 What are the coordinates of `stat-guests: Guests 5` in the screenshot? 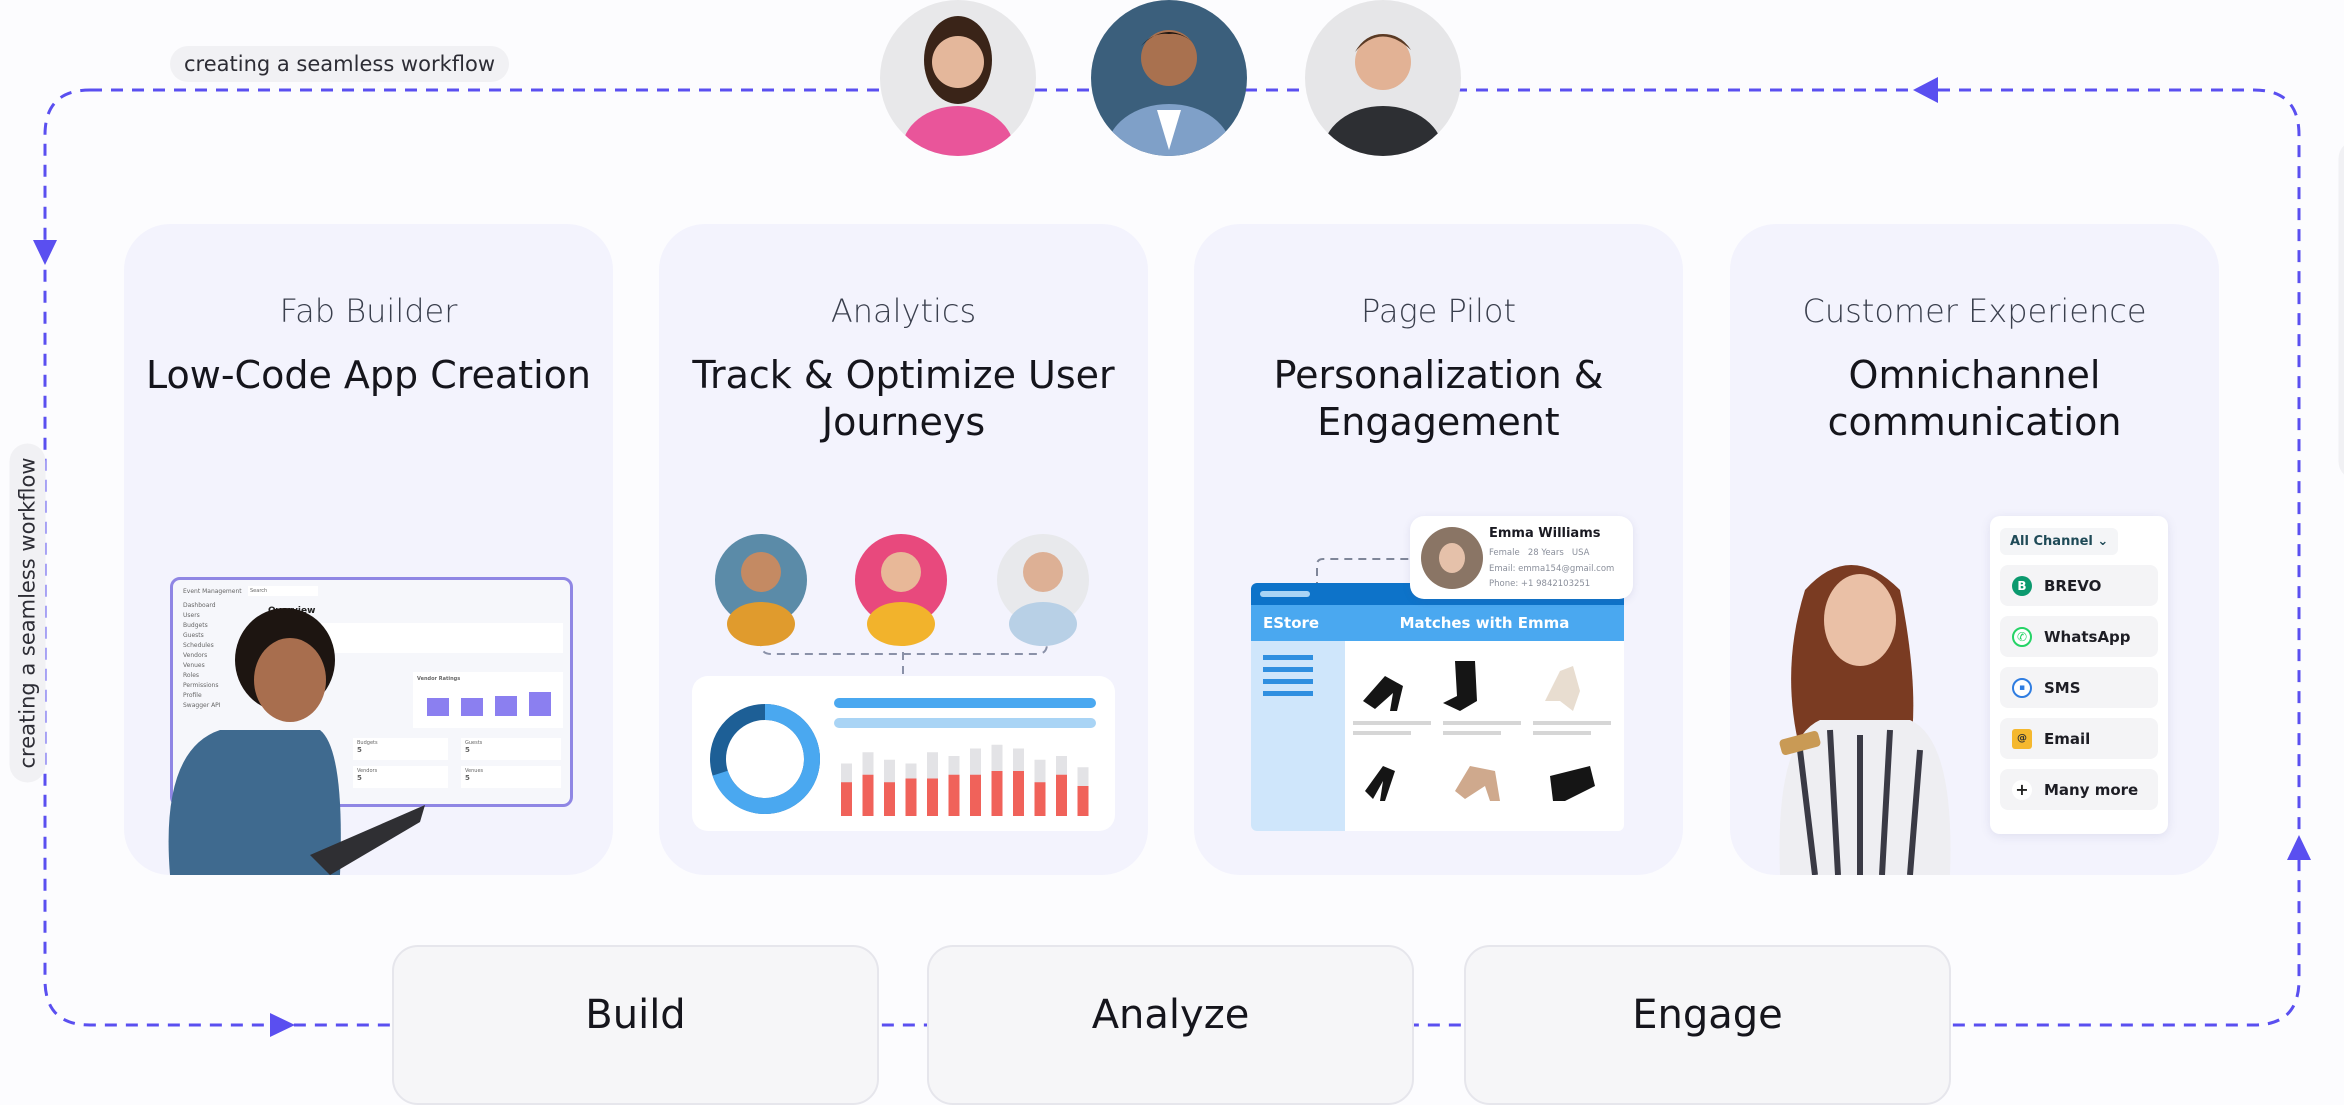 It's located at (511, 749).